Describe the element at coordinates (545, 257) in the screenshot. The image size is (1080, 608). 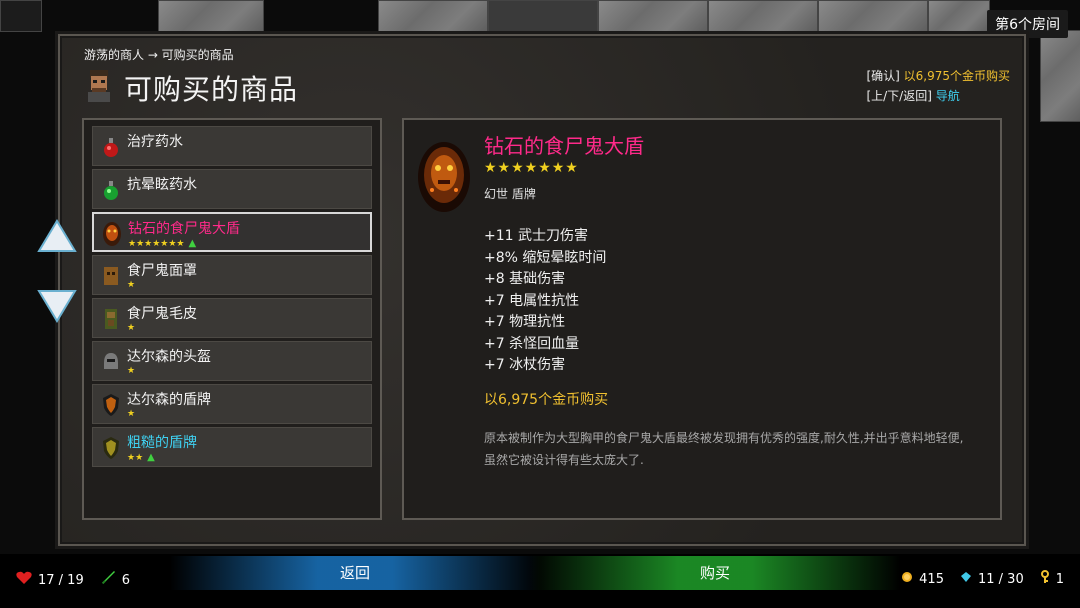
I see `stat-line: +8% 缩短晕眩时间` at that location.